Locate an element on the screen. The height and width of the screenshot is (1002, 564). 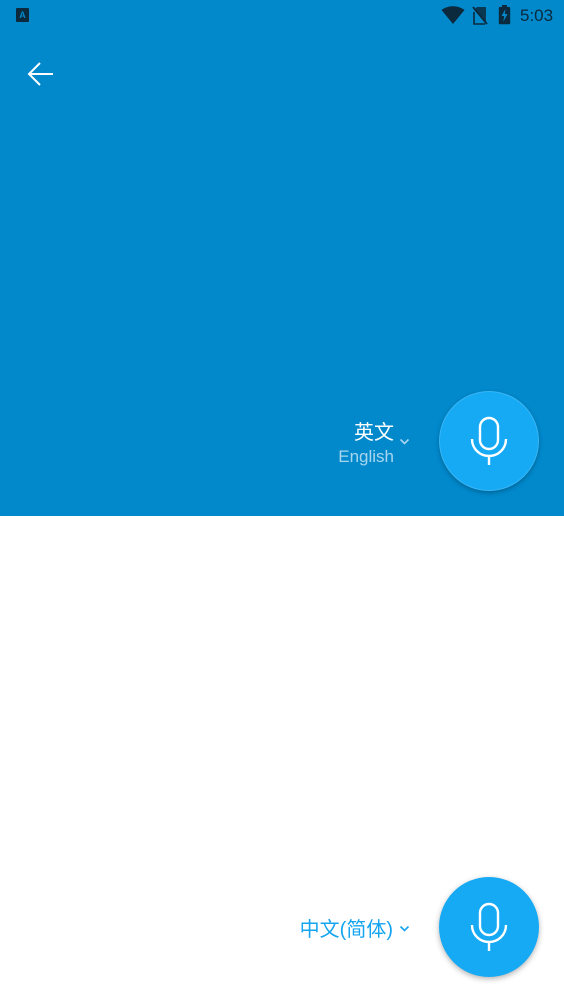
source-language-selector: 英文 English is located at coordinates (366, 444).